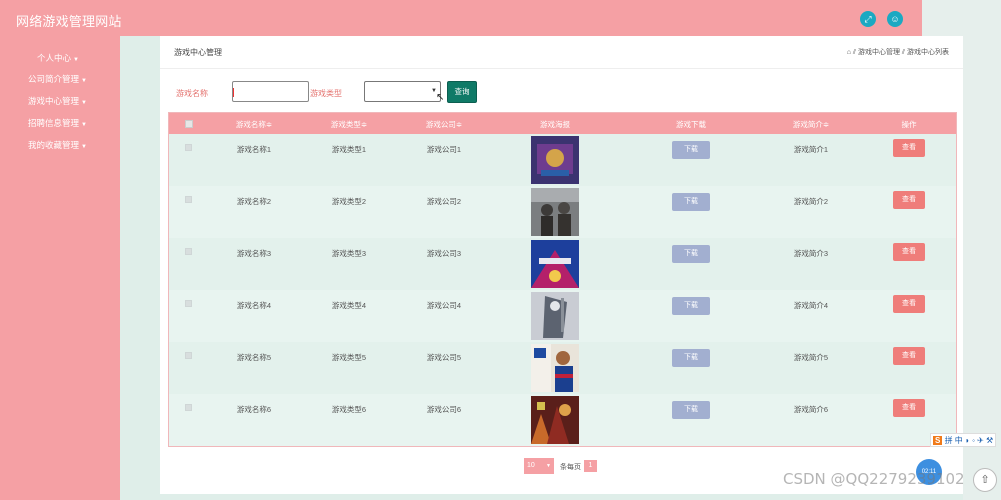  Describe the element at coordinates (349, 124) in the screenshot. I see `column-header-type: 游戏类型≑` at that location.